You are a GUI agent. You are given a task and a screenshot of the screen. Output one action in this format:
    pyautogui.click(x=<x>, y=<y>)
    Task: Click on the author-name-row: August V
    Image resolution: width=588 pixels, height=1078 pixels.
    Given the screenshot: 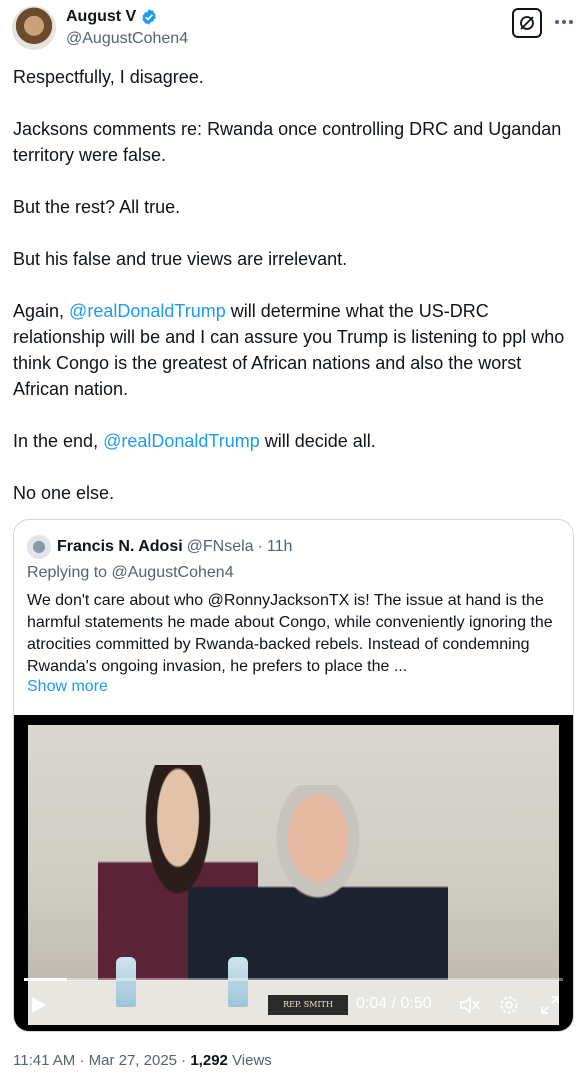 What is the action you would take?
    pyautogui.click(x=112, y=17)
    